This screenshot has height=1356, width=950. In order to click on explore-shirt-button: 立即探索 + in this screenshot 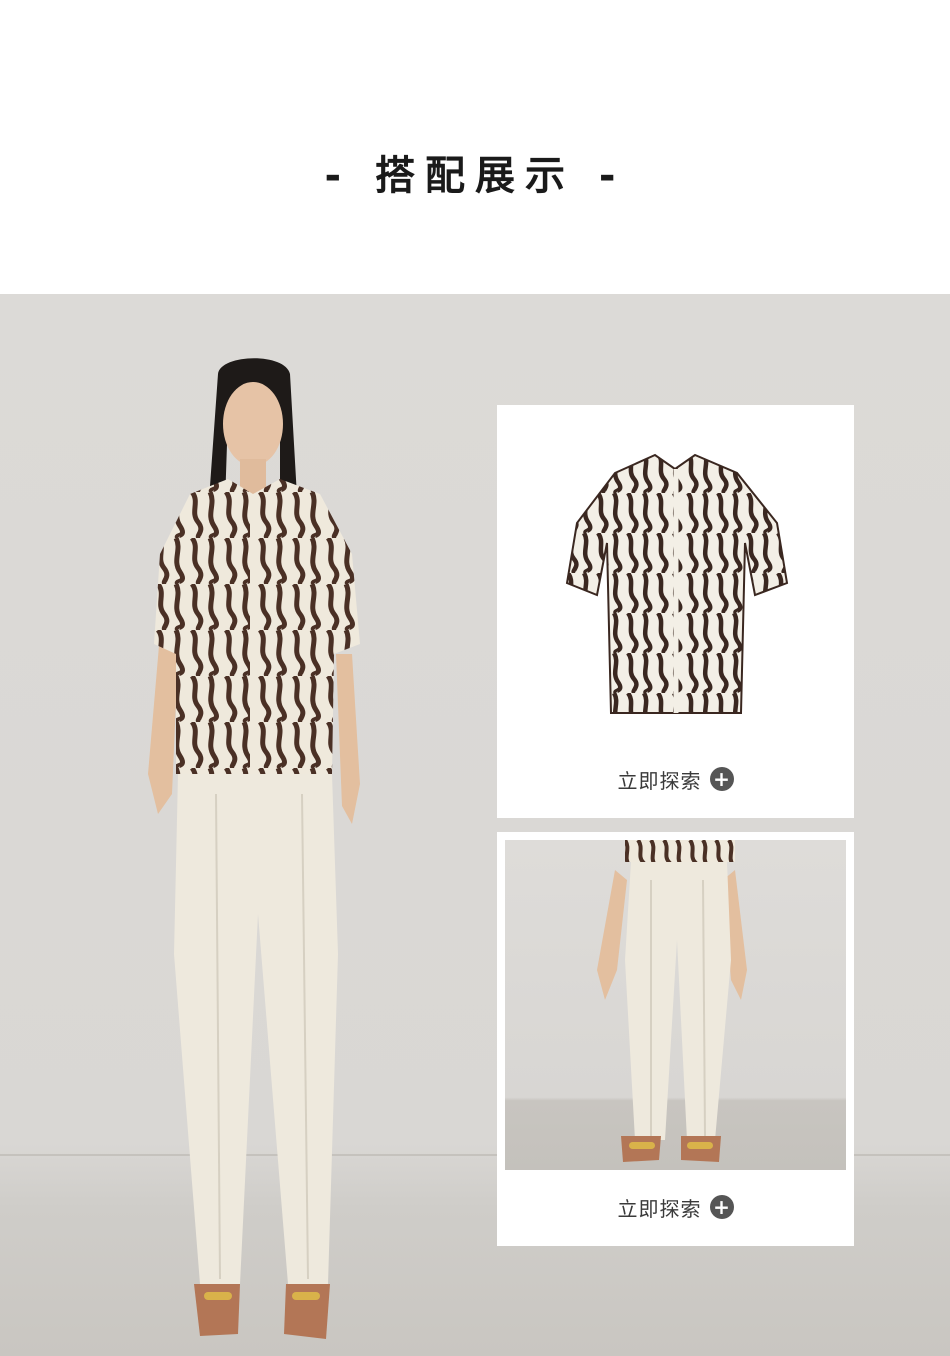, I will do `click(675, 779)`.